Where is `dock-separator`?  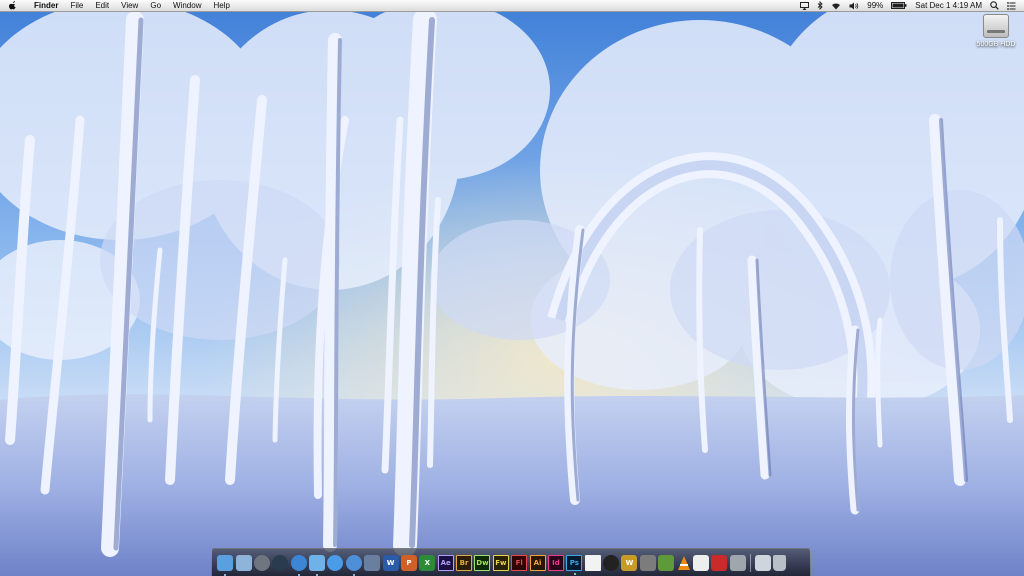
dock-separator is located at coordinates (750, 562).